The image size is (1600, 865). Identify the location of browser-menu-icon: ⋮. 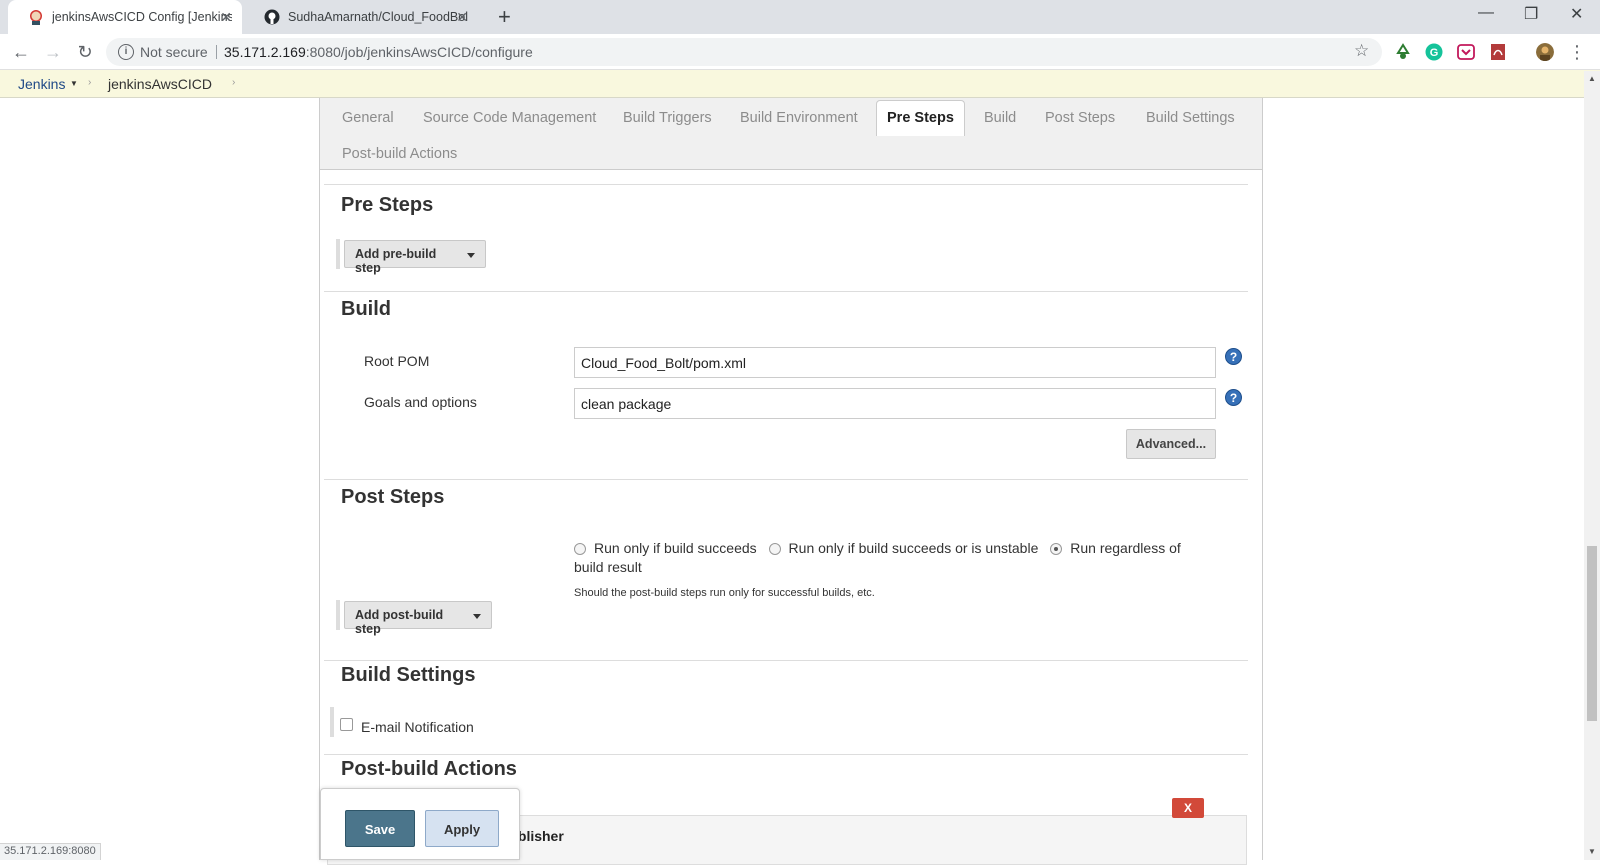
(1577, 52).